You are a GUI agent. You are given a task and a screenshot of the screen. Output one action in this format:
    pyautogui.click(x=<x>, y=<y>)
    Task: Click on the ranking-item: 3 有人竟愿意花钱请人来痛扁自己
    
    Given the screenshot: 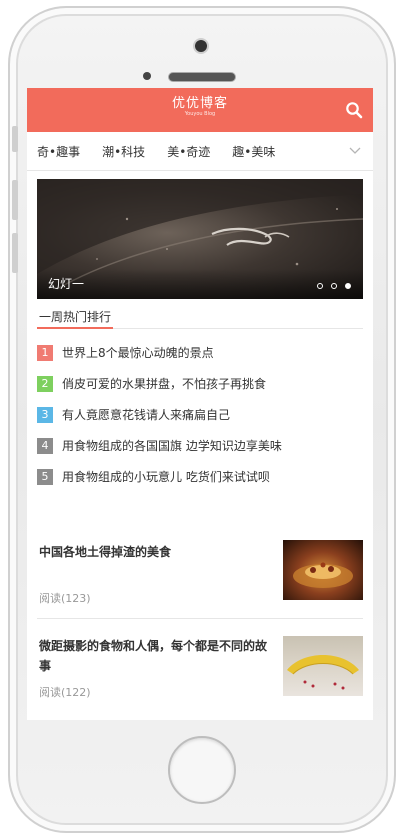 What is the action you would take?
    pyautogui.click(x=200, y=414)
    